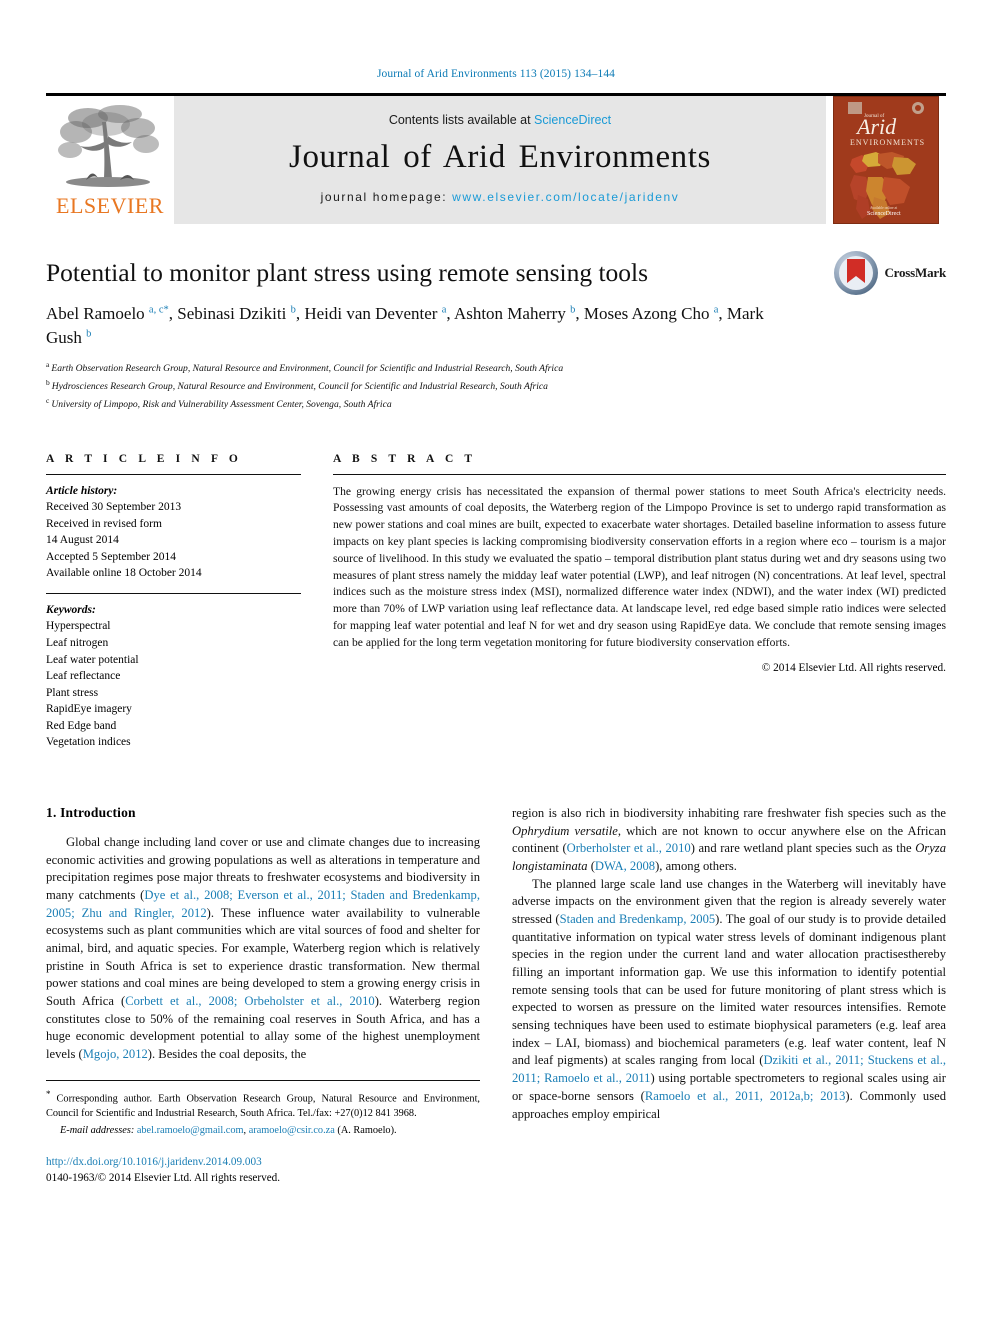 This screenshot has width=992, height=1323. I want to click on species-name: Ophrydium versatile, so click(565, 830).